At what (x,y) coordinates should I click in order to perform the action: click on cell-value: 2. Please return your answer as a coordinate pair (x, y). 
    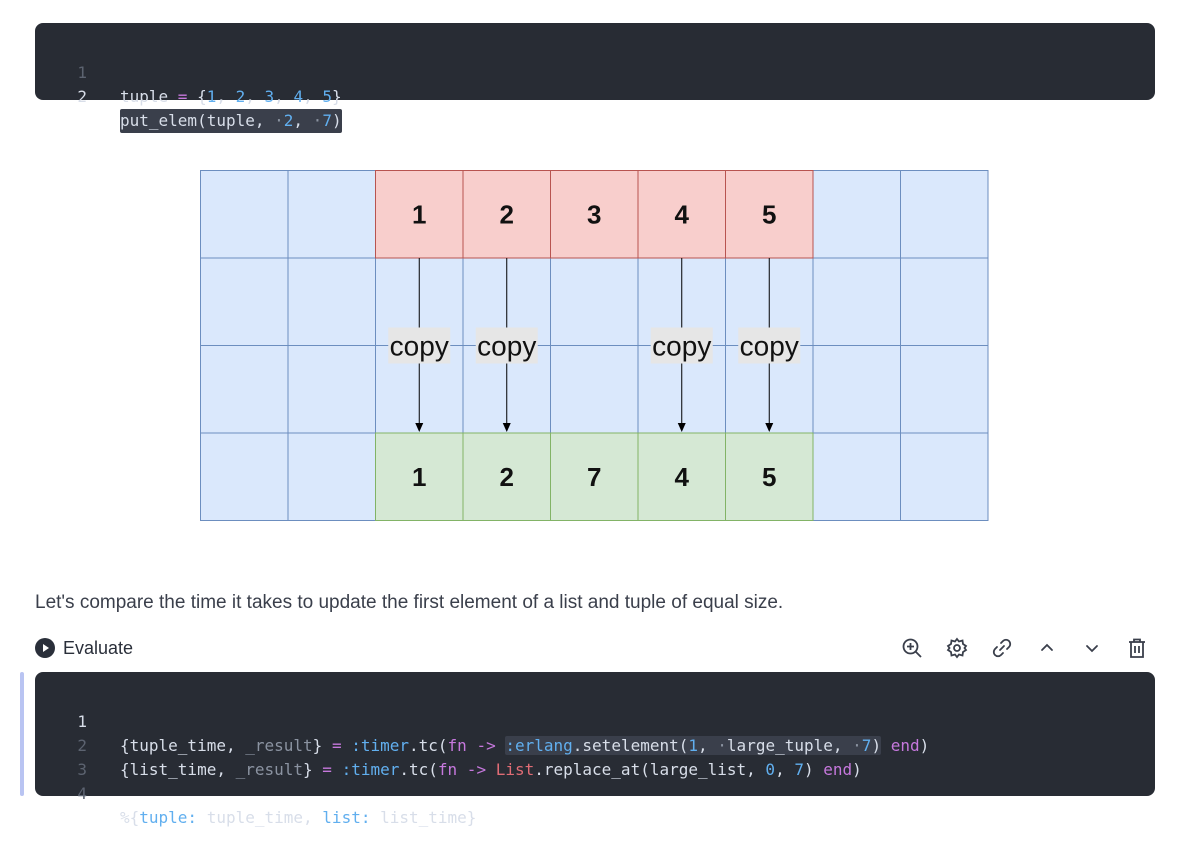
    Looking at the image, I should click on (507, 214).